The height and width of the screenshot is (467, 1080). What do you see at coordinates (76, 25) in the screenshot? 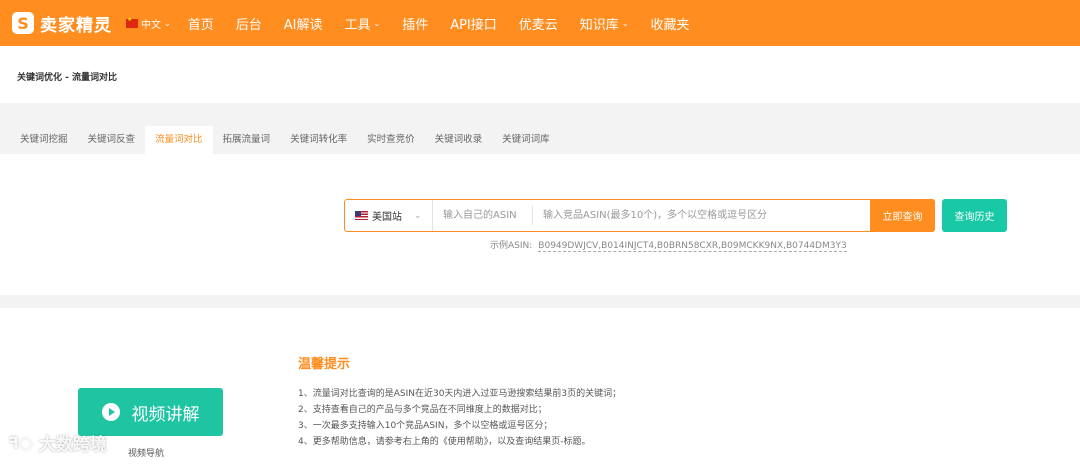
I see `logo-text: 卖家精灵` at bounding box center [76, 25].